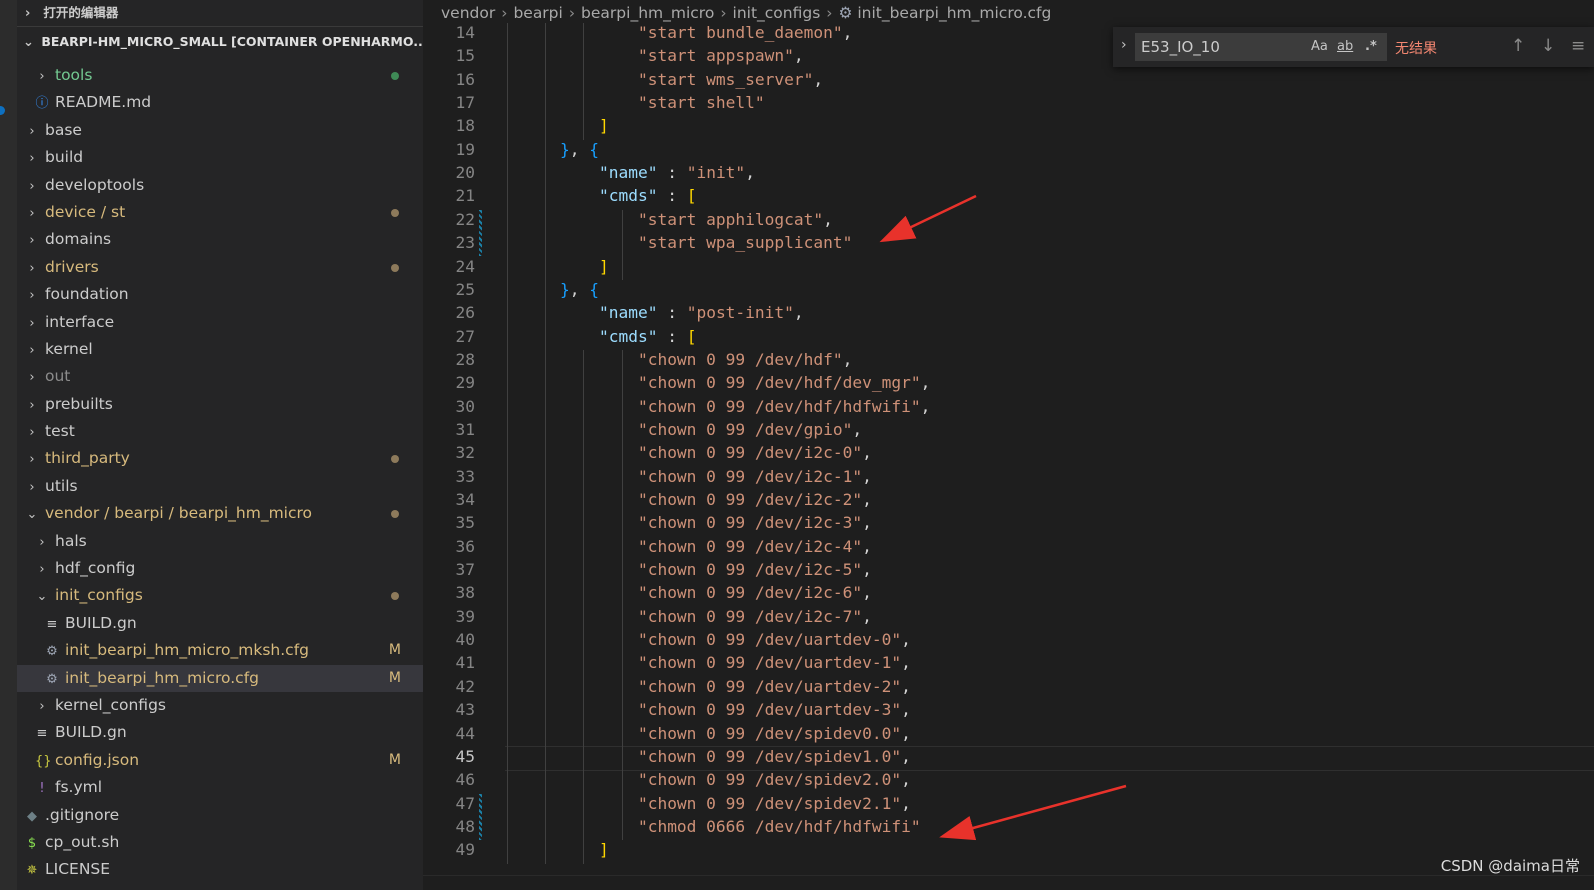 The height and width of the screenshot is (890, 1594). Describe the element at coordinates (691, 429) in the screenshot. I see `code-line: "chown 0 99 /dev/gpio",` at that location.